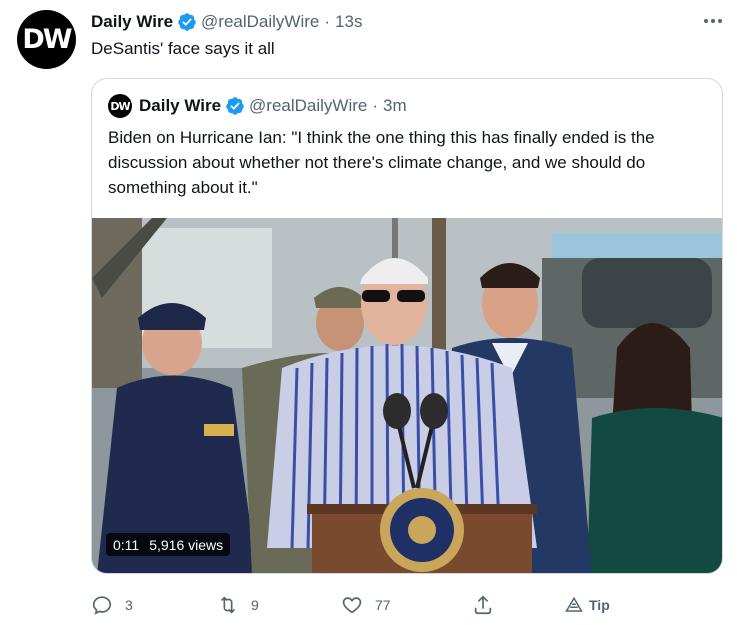  I want to click on share-button, so click(483, 605).